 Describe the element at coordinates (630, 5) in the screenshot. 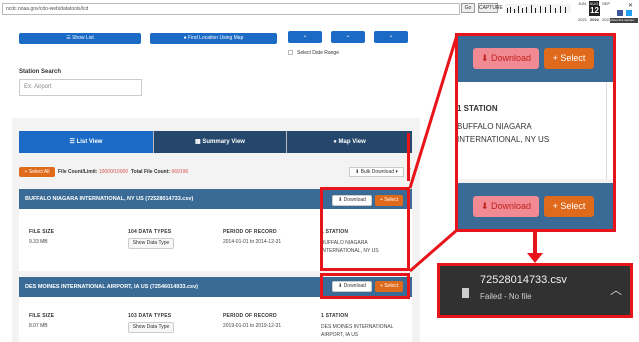

I see `close-icon: ✕` at that location.